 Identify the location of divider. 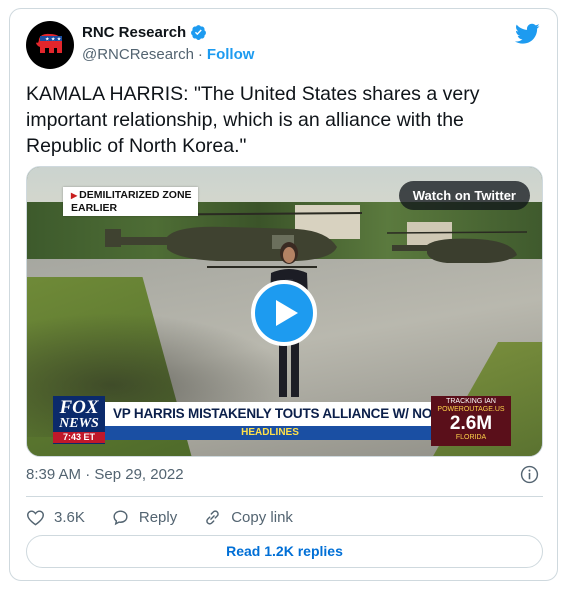
(284, 496).